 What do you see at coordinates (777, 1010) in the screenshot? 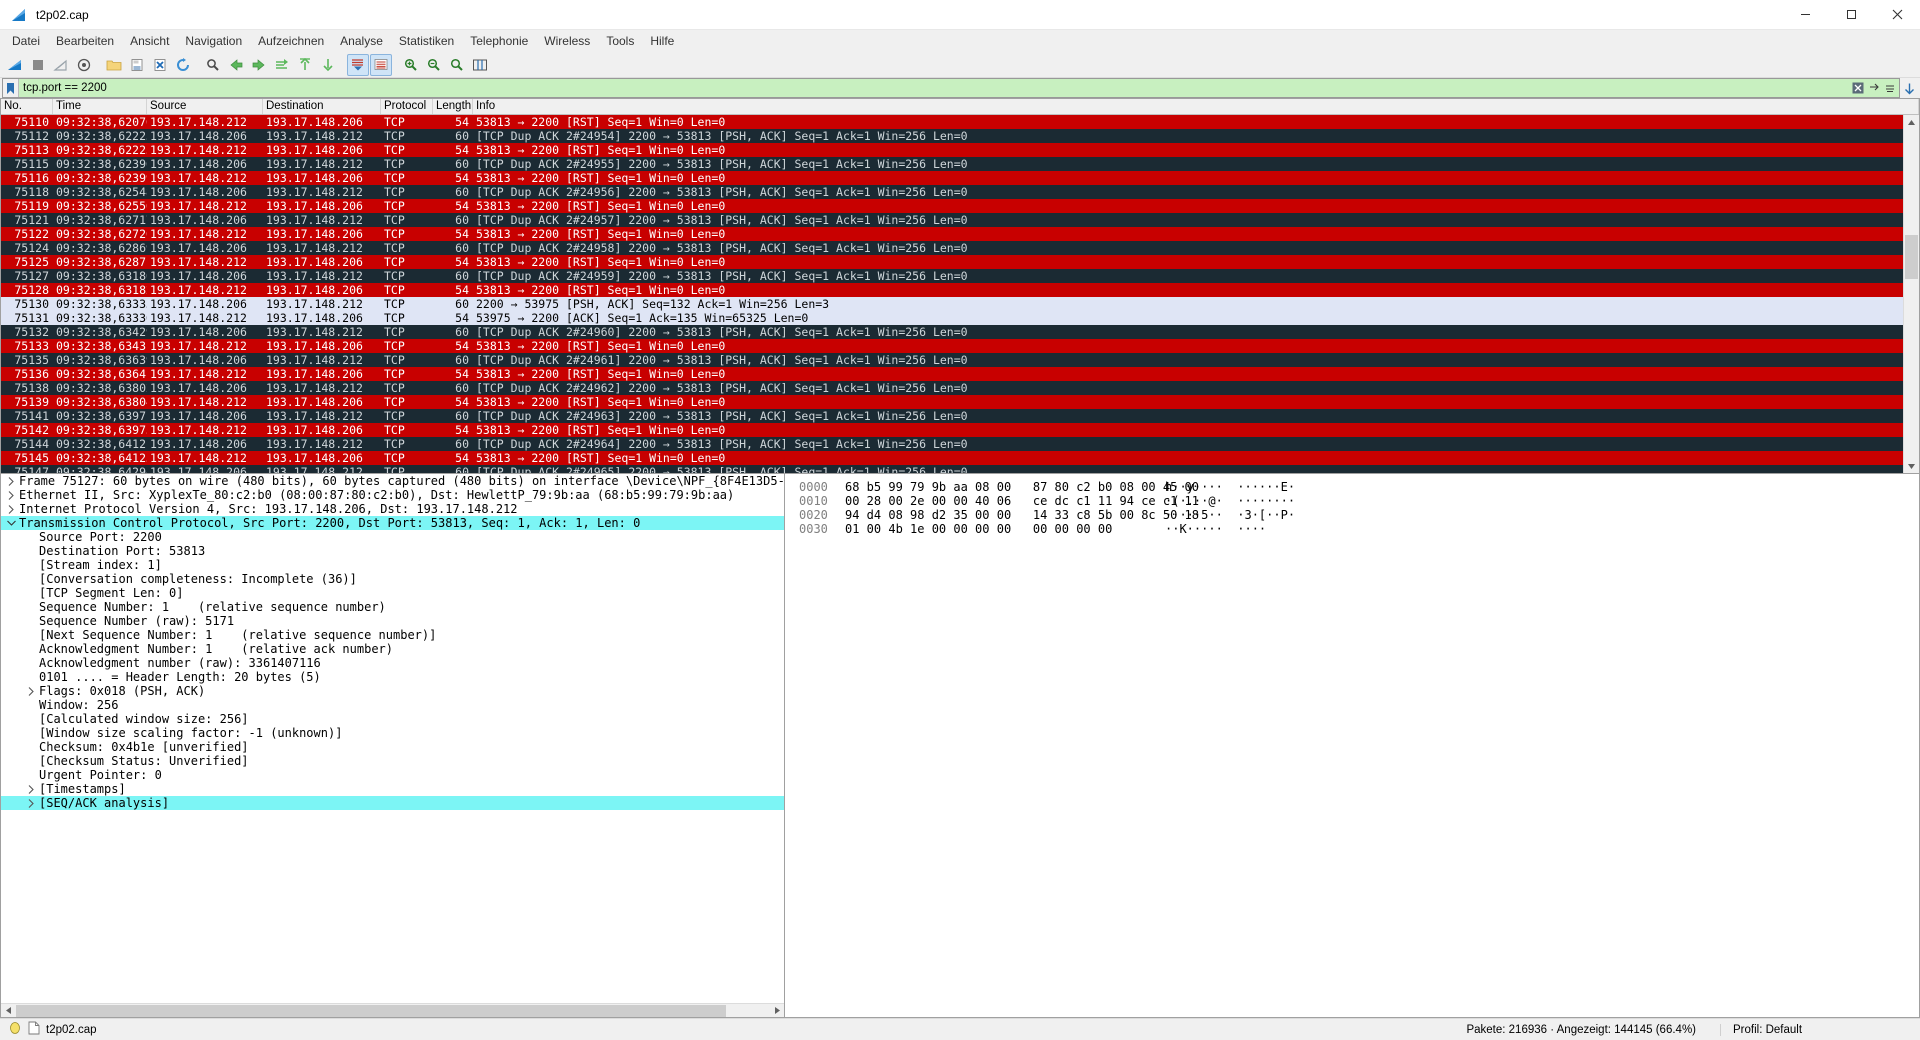
I see `hscroll-right-arrow` at bounding box center [777, 1010].